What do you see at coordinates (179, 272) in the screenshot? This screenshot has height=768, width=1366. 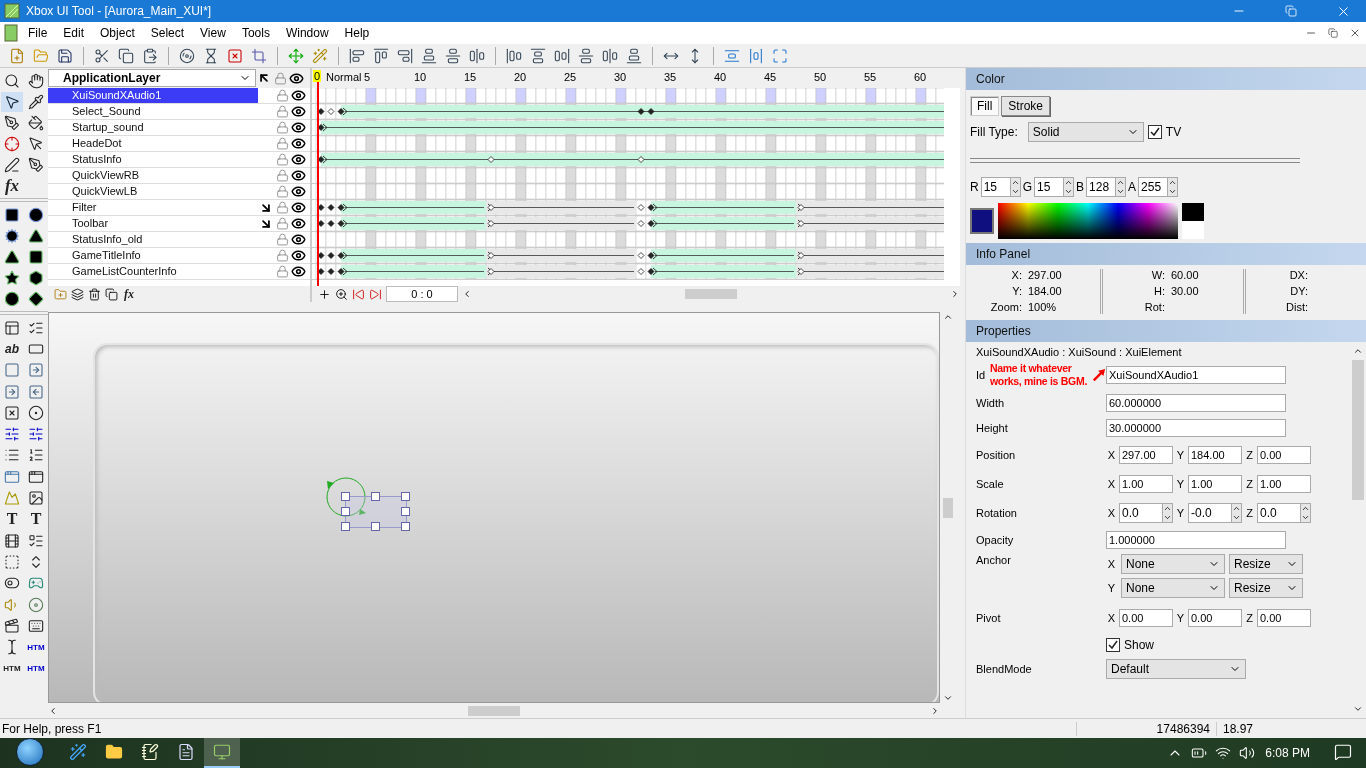 I see `layer-row: GameListCounterInfo` at bounding box center [179, 272].